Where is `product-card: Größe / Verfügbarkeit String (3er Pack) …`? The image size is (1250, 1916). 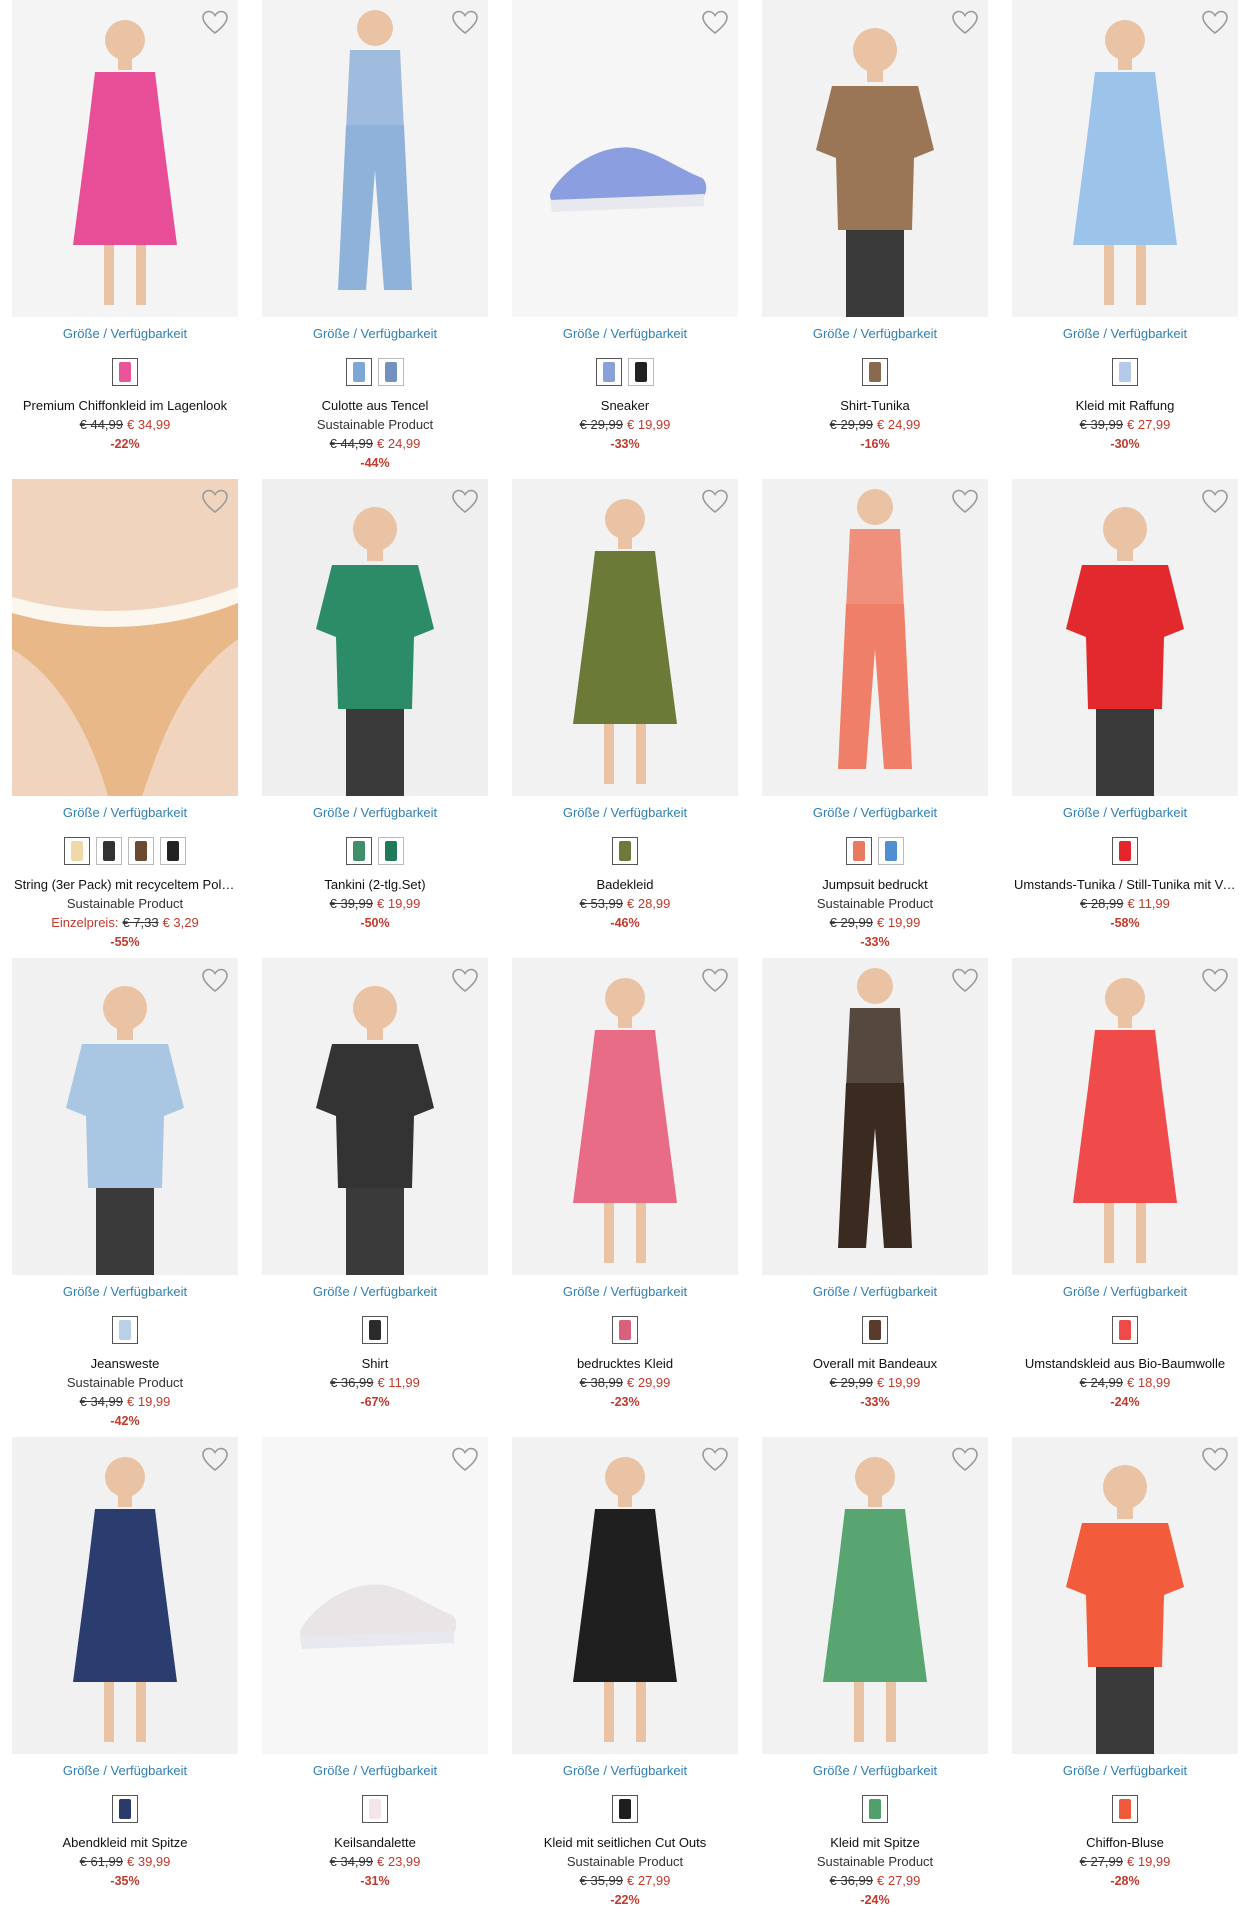
product-card: Größe / Verfügbarkeit String (3er Pack) … is located at coordinates (125, 714).